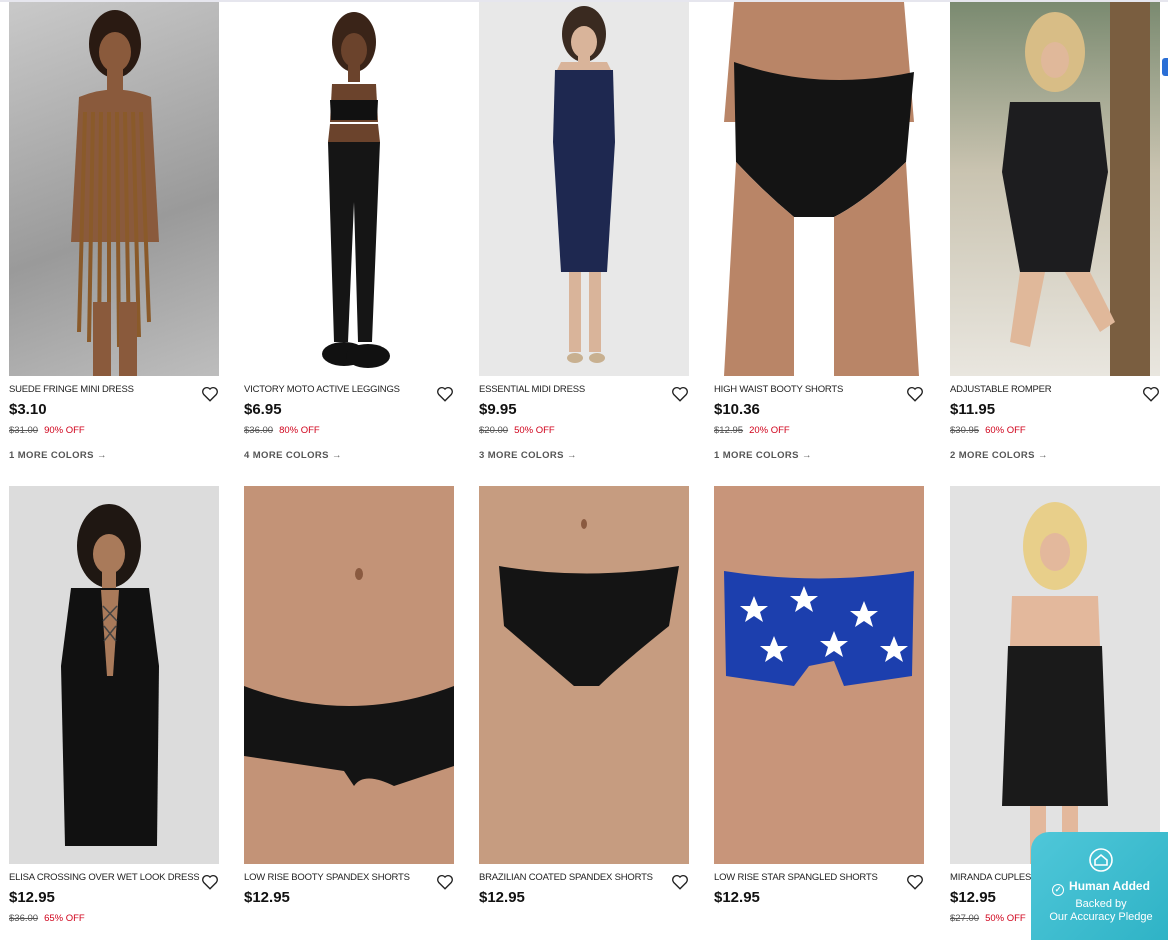 This screenshot has width=1168, height=940. Describe the element at coordinates (769, 430) in the screenshot. I see `discount-label: 20% OFF` at that location.